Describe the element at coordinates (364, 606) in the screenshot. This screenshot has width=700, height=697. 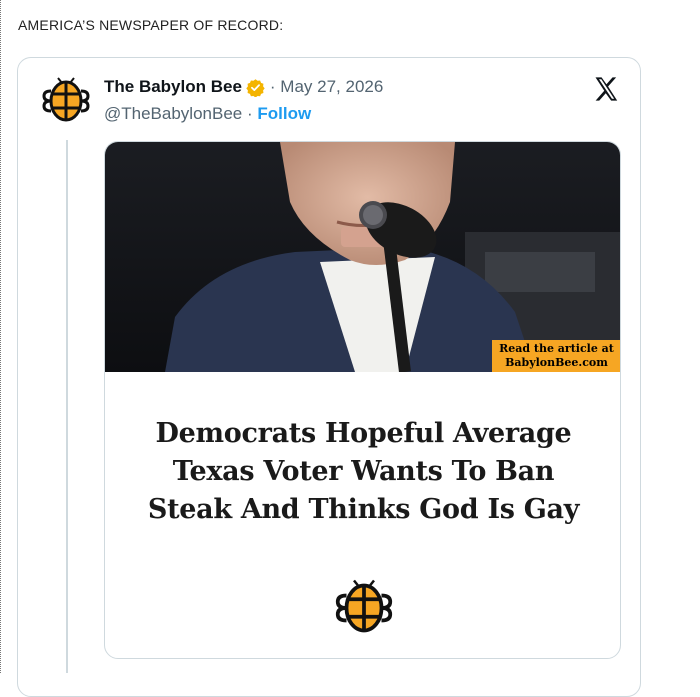
I see `babylon-bee-logo-icon` at that location.